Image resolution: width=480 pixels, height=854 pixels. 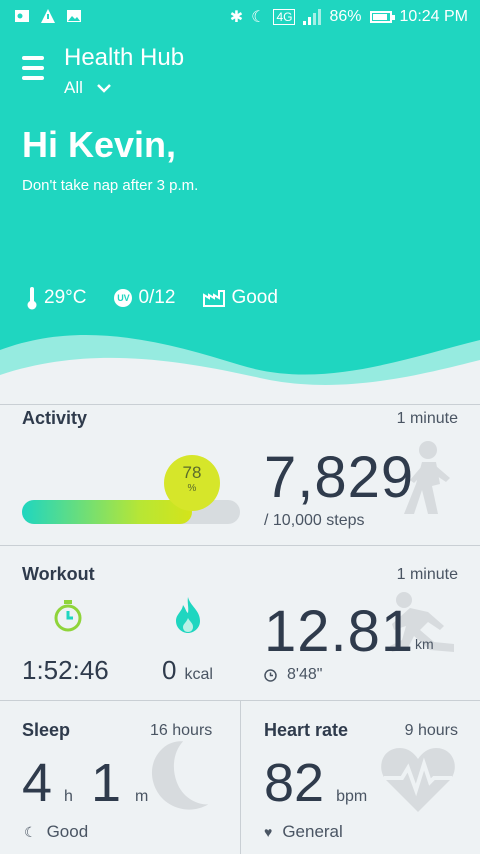 What do you see at coordinates (68, 616) in the screenshot?
I see `stopwatch-icon` at bounding box center [68, 616].